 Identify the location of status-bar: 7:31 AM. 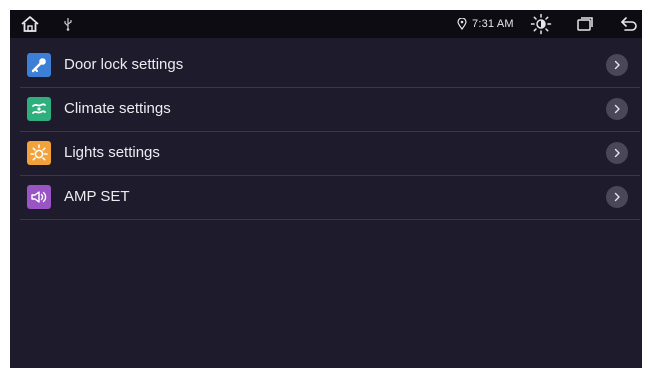
(326, 24).